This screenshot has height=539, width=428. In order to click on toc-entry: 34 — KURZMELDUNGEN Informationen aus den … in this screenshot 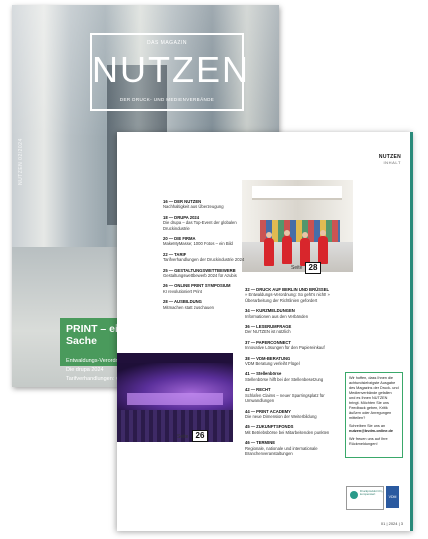, I will do `click(291, 313)`.